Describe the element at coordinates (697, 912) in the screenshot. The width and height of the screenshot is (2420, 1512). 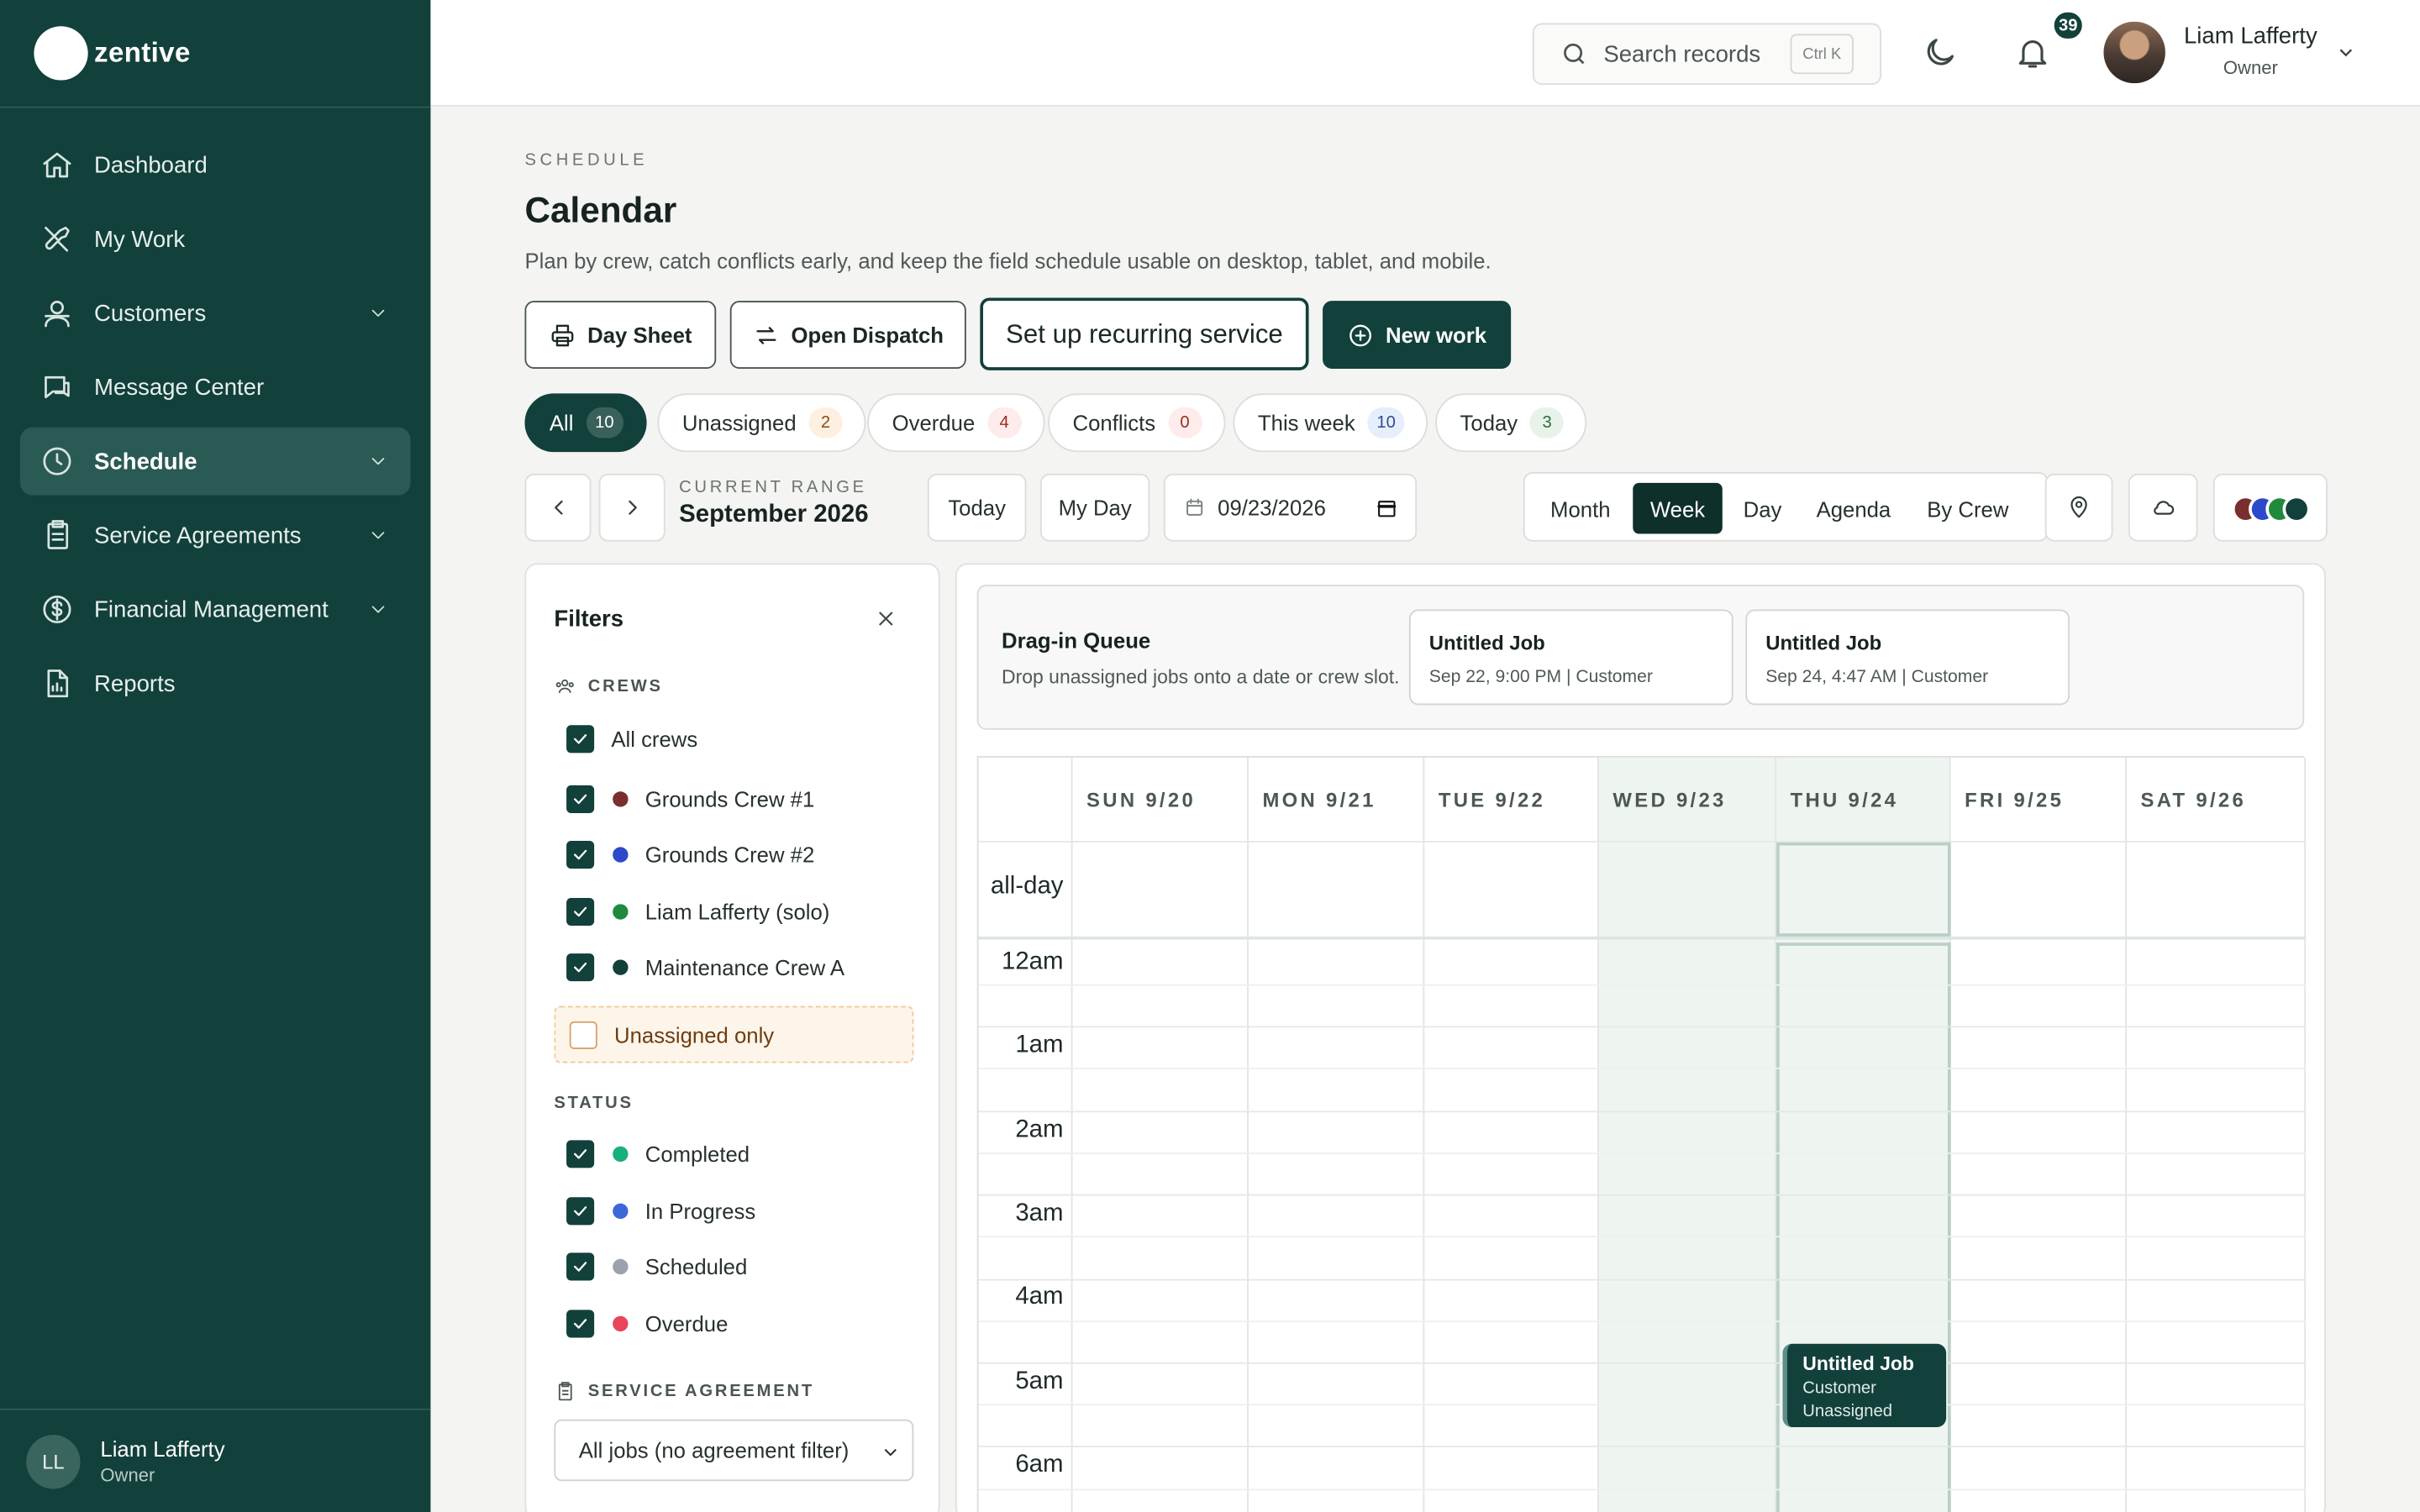
I see `filter-crew-3: Liam Lafferty (solo)` at that location.